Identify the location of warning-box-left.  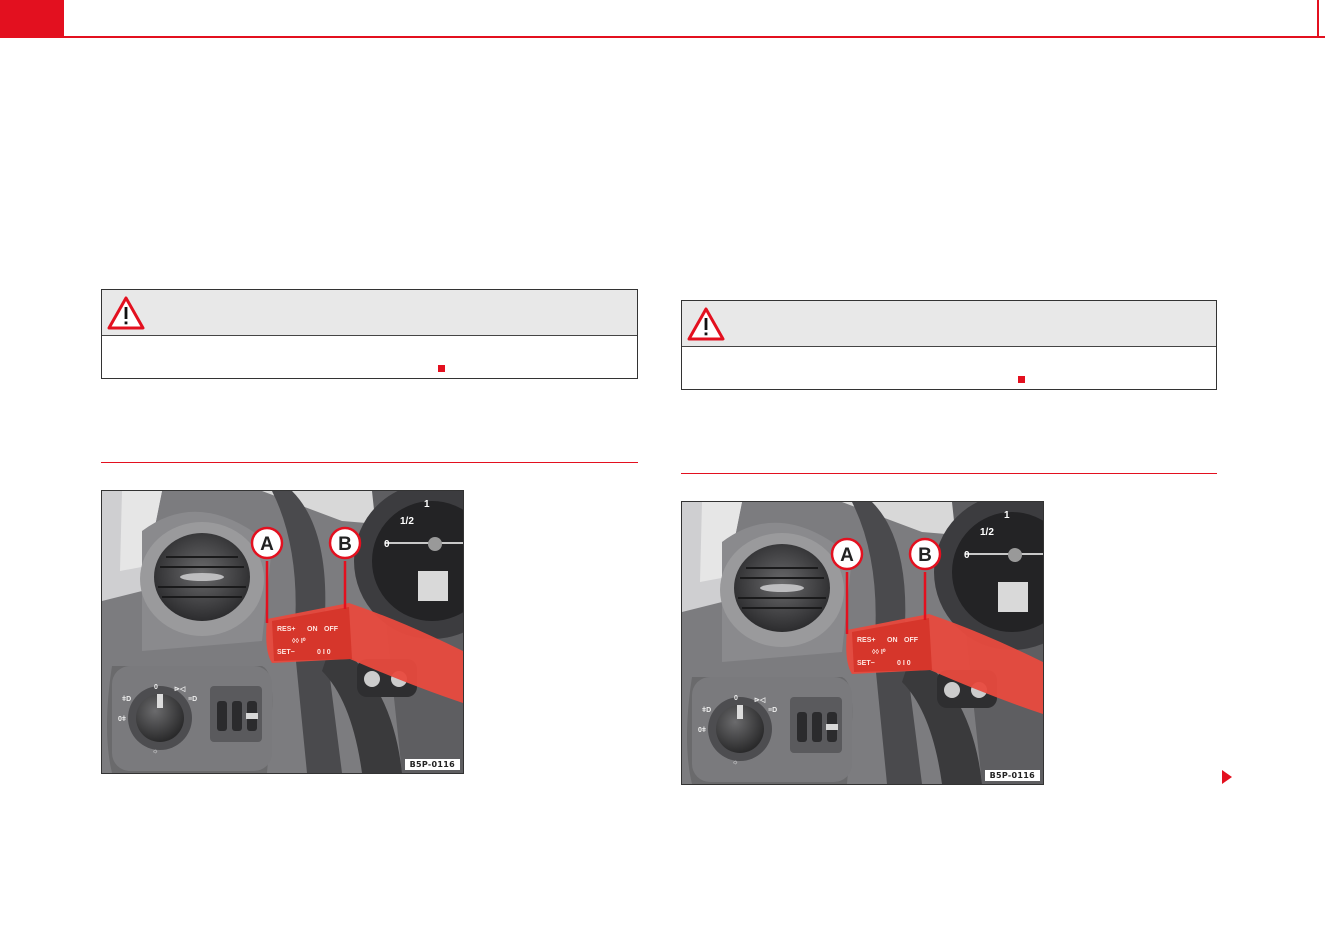
(369, 334).